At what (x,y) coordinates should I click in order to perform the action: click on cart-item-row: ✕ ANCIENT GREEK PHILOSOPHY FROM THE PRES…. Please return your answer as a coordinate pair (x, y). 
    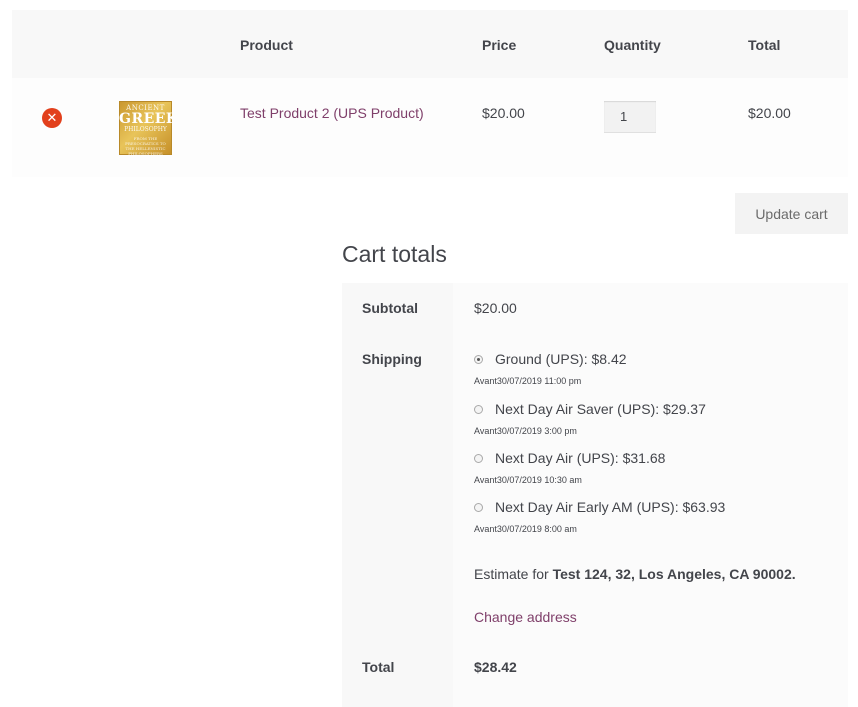
    Looking at the image, I should click on (430, 127).